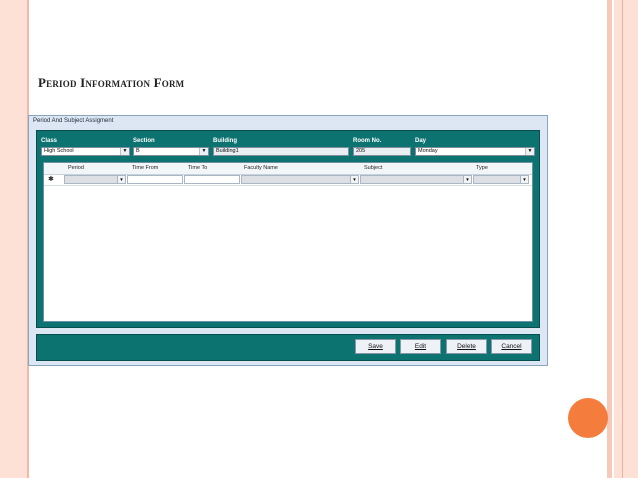 This screenshot has width=638, height=478. I want to click on section-combobox: B ▼, so click(171, 151).